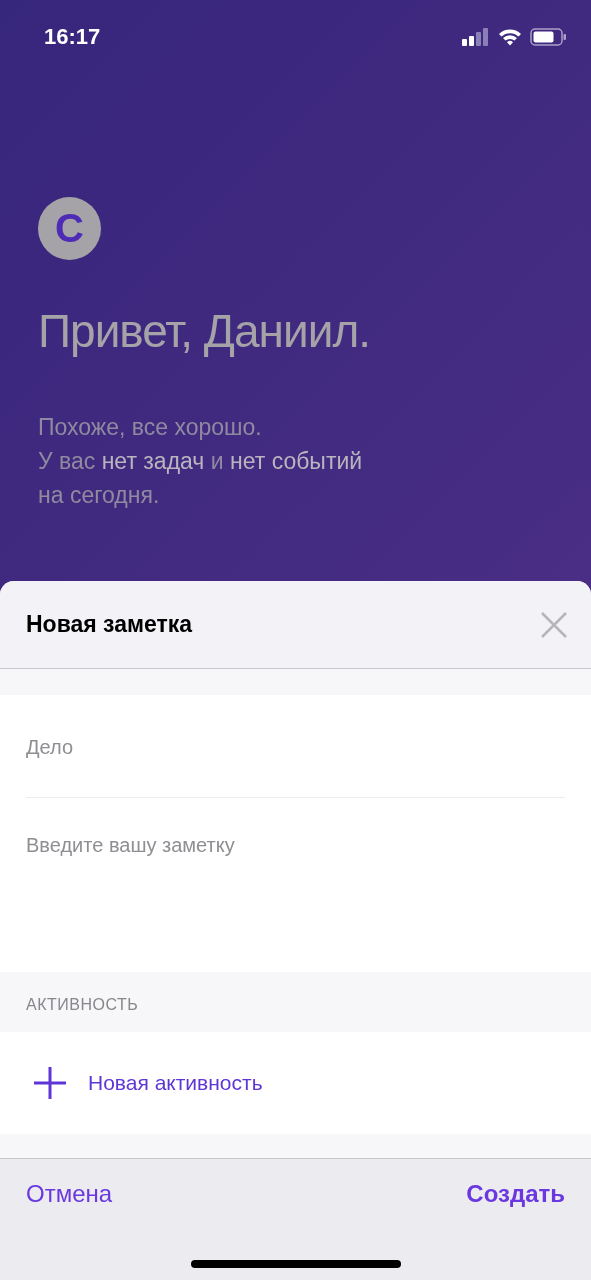 This screenshot has width=591, height=1280. Describe the element at coordinates (50, 1083) in the screenshot. I see `plus-icon` at that location.